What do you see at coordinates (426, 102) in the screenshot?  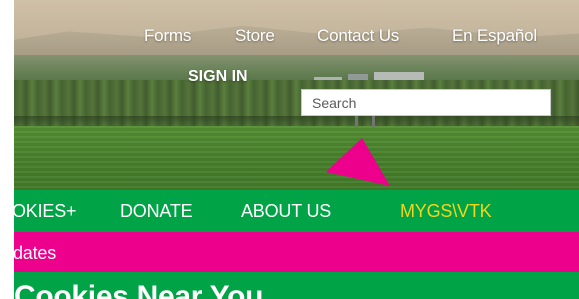 I see `search-input` at bounding box center [426, 102].